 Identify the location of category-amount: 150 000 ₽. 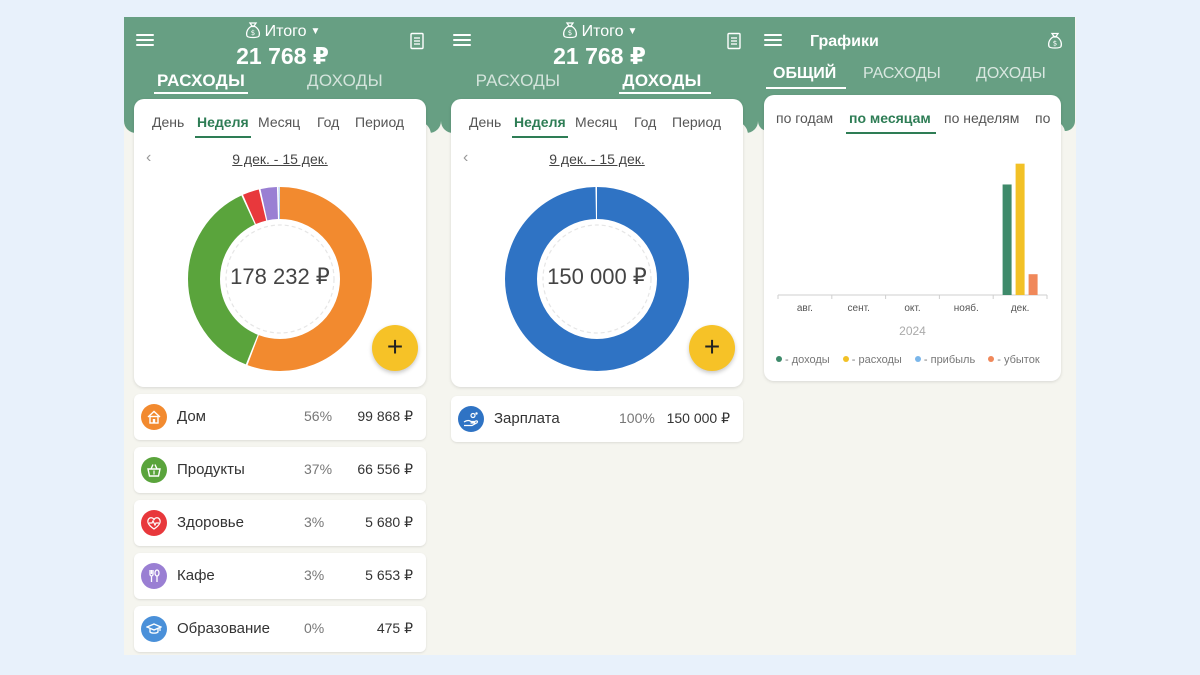
(698, 418).